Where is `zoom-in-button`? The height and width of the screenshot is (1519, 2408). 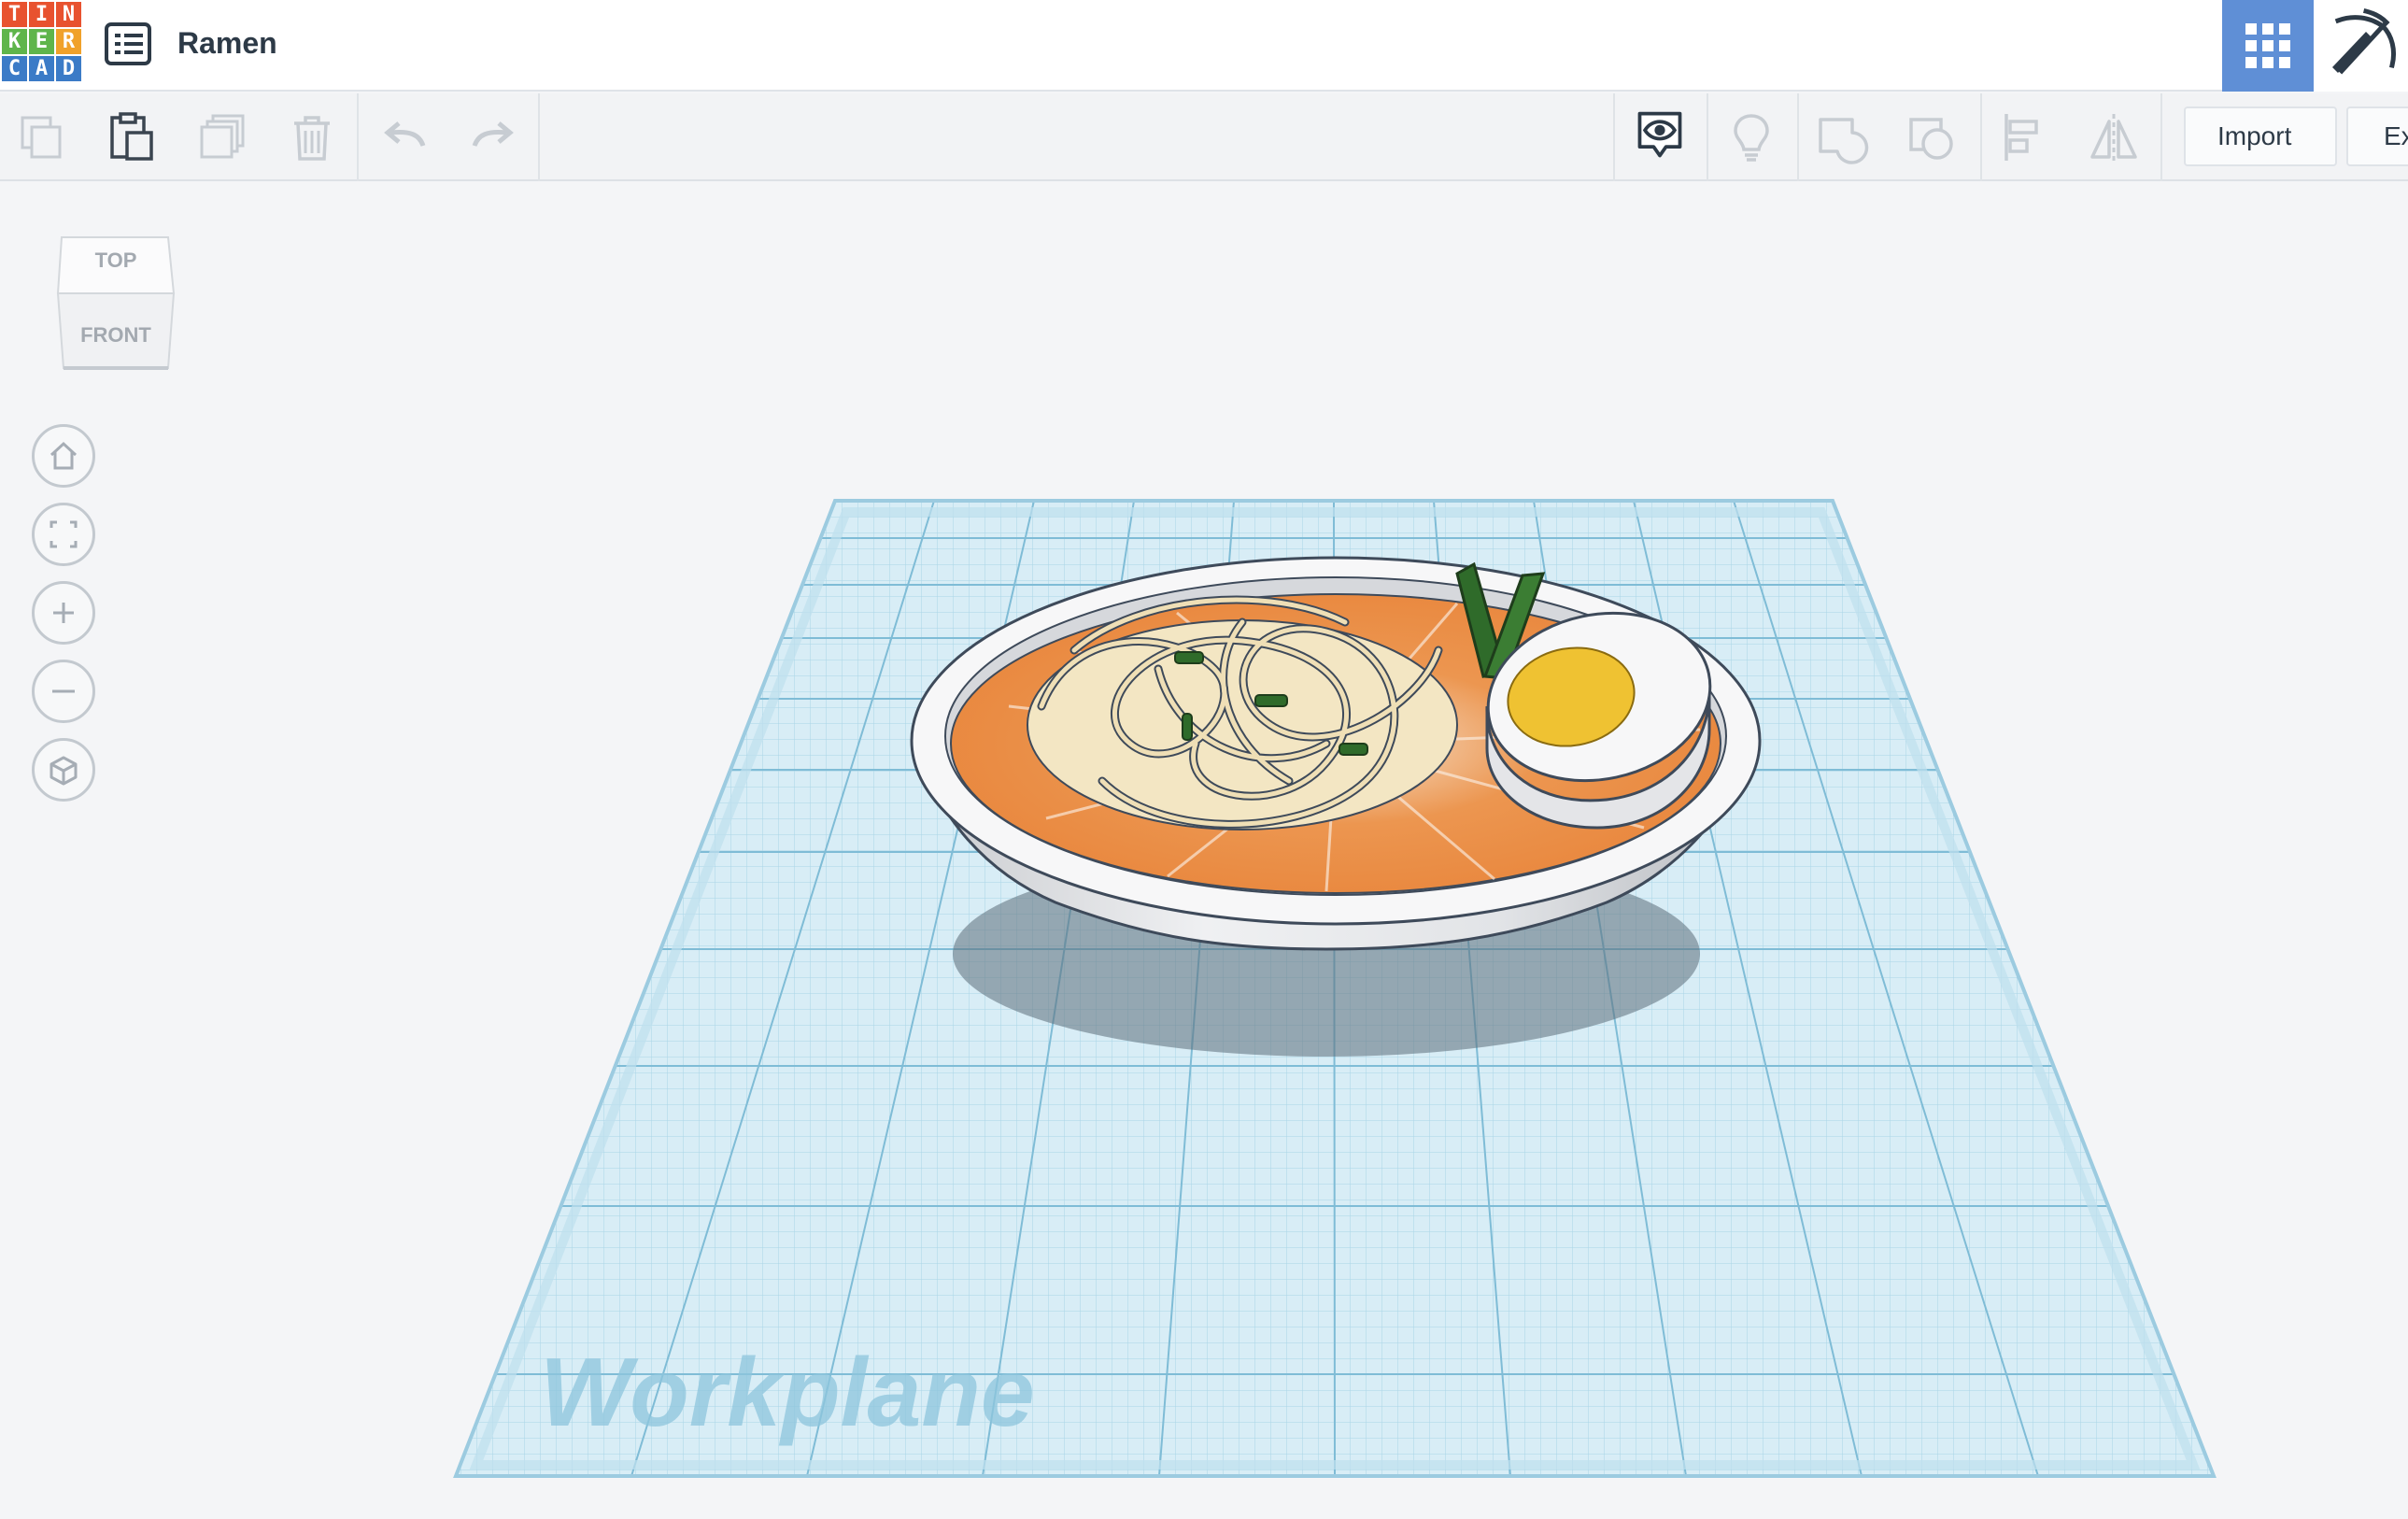
zoom-in-button is located at coordinates (63, 613).